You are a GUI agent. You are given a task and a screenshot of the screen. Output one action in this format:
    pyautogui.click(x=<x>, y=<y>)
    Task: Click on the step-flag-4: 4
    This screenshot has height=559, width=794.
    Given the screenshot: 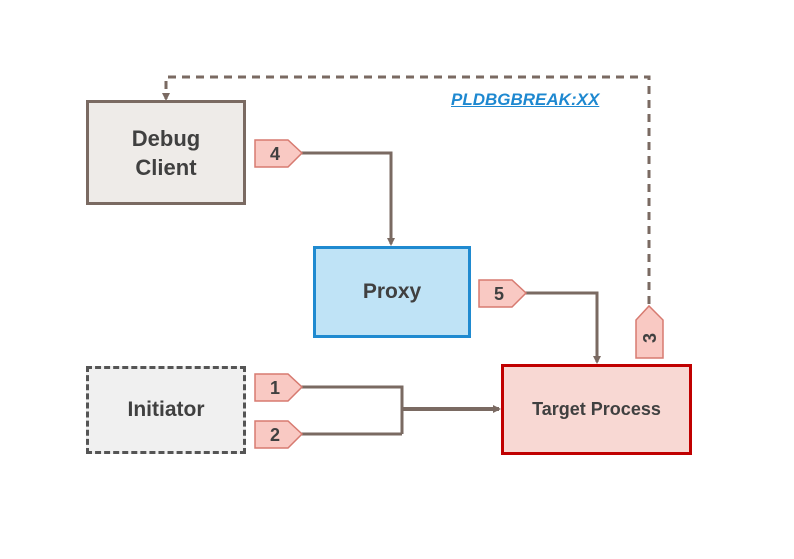 What is the action you would take?
    pyautogui.click(x=279, y=153)
    